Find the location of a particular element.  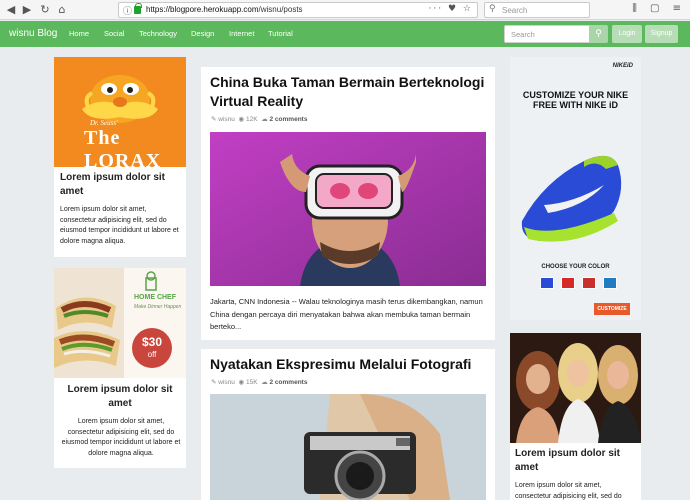

post-views: 15K is located at coordinates (252, 382).